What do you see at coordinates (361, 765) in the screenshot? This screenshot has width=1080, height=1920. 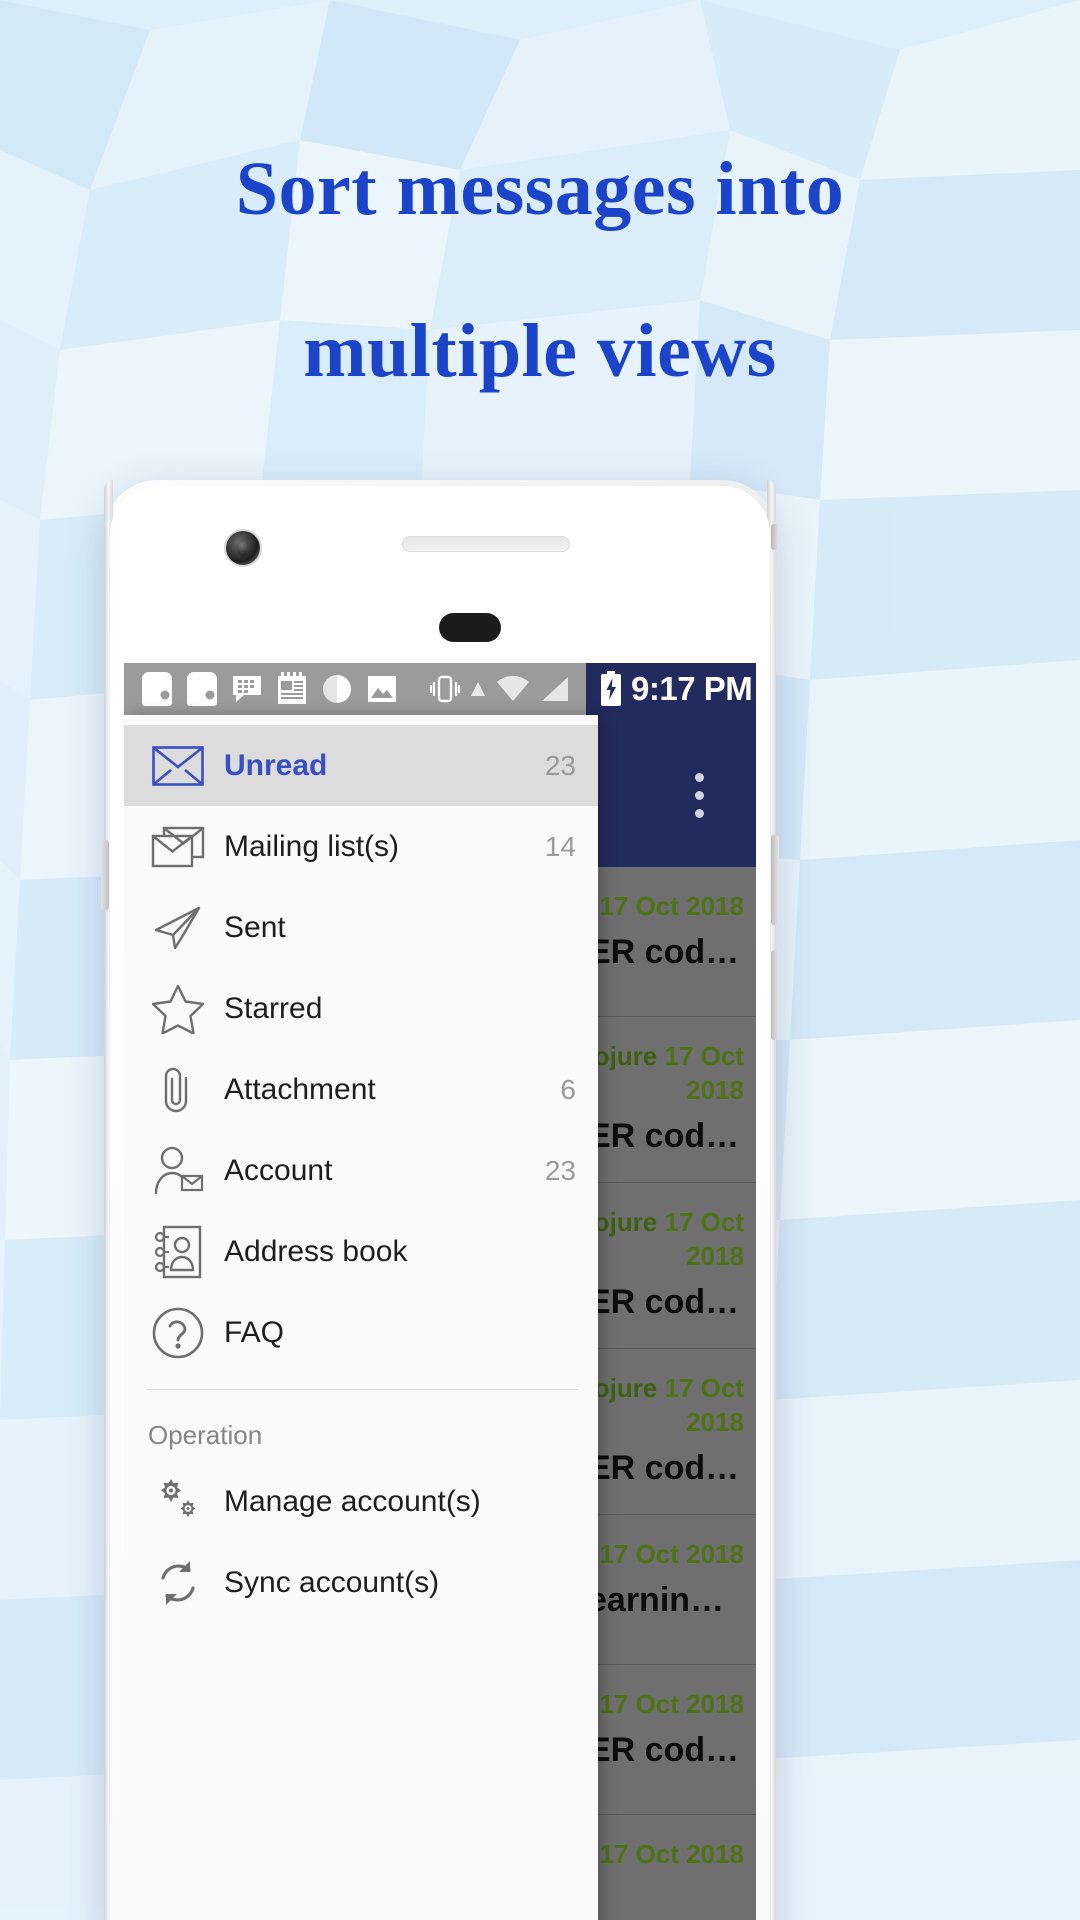 I see `drawer-item-unread: Unread 23` at bounding box center [361, 765].